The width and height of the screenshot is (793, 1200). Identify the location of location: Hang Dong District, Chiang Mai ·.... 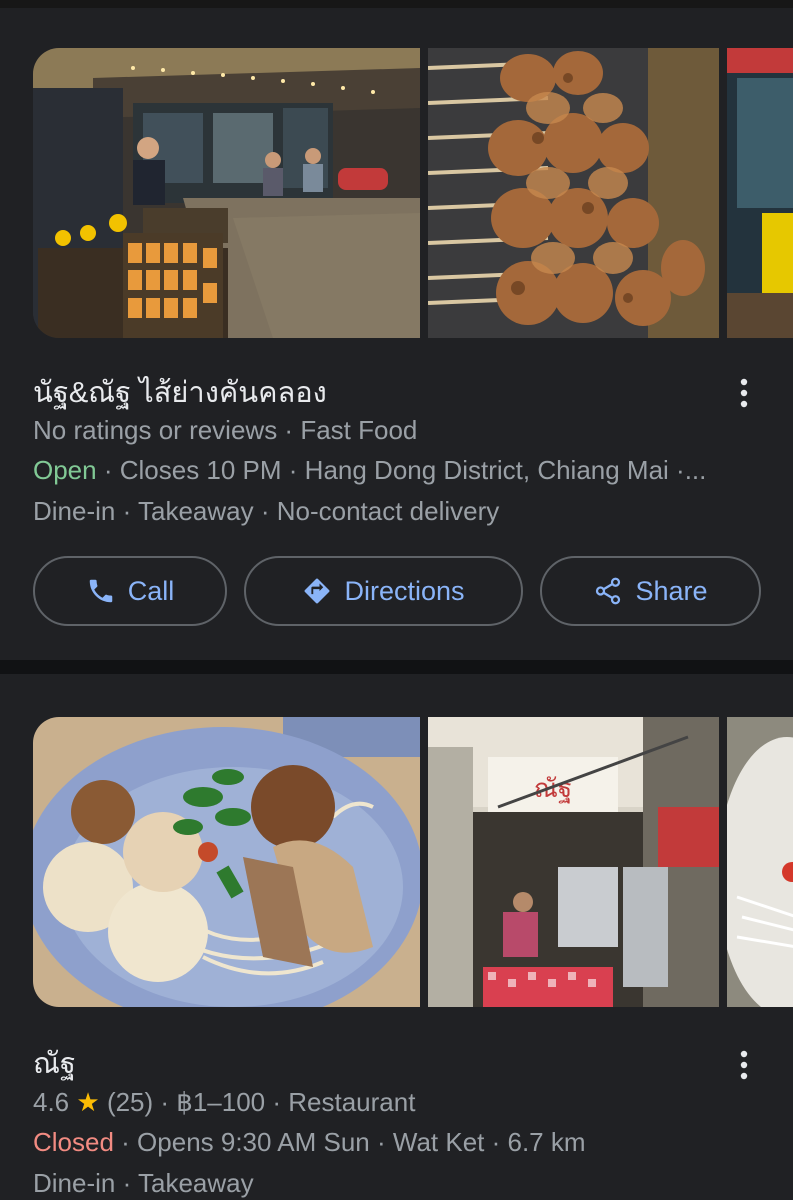
(505, 470).